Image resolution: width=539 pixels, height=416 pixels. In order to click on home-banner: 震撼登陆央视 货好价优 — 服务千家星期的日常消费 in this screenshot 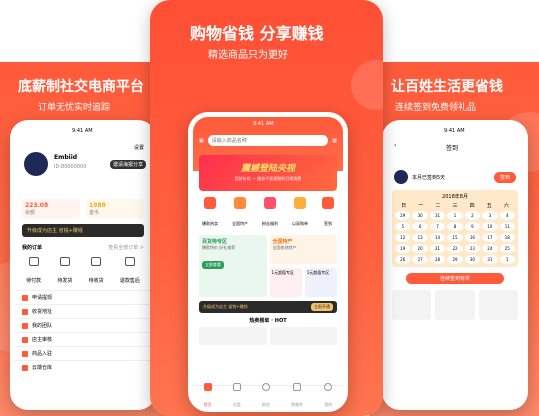, I will do `click(268, 173)`.